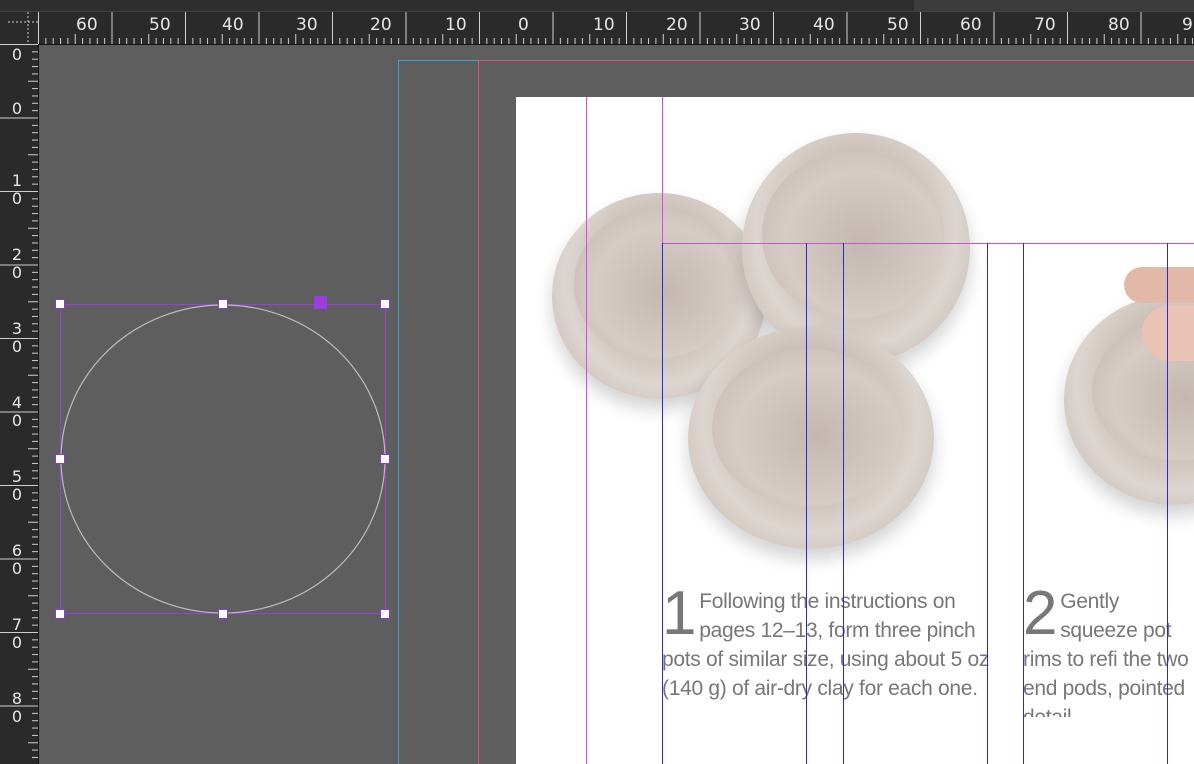 The image size is (1194, 764). I want to click on clay-bowl-front, so click(811, 438).